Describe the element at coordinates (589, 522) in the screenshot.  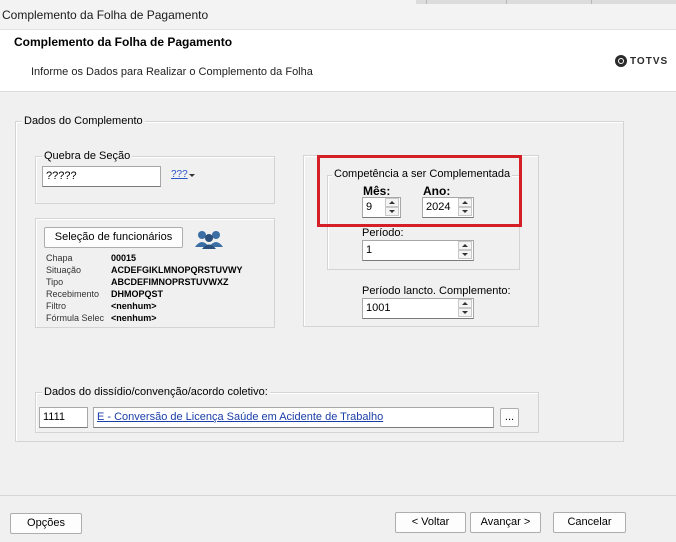
I see `cancelar-button: Cancelar` at that location.